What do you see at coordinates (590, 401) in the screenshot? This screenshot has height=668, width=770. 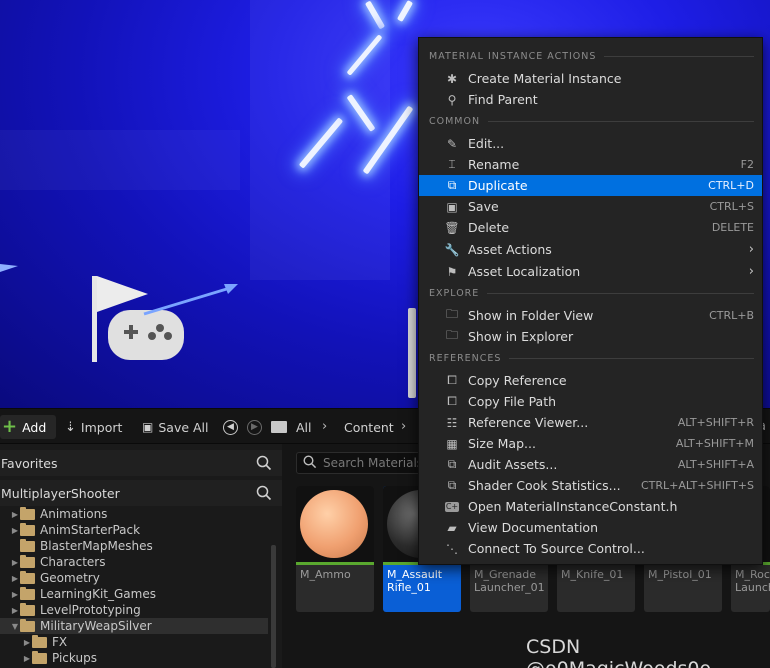 I see `menu-item-copy-file-path: ⧠ Copy File Path` at bounding box center [590, 401].